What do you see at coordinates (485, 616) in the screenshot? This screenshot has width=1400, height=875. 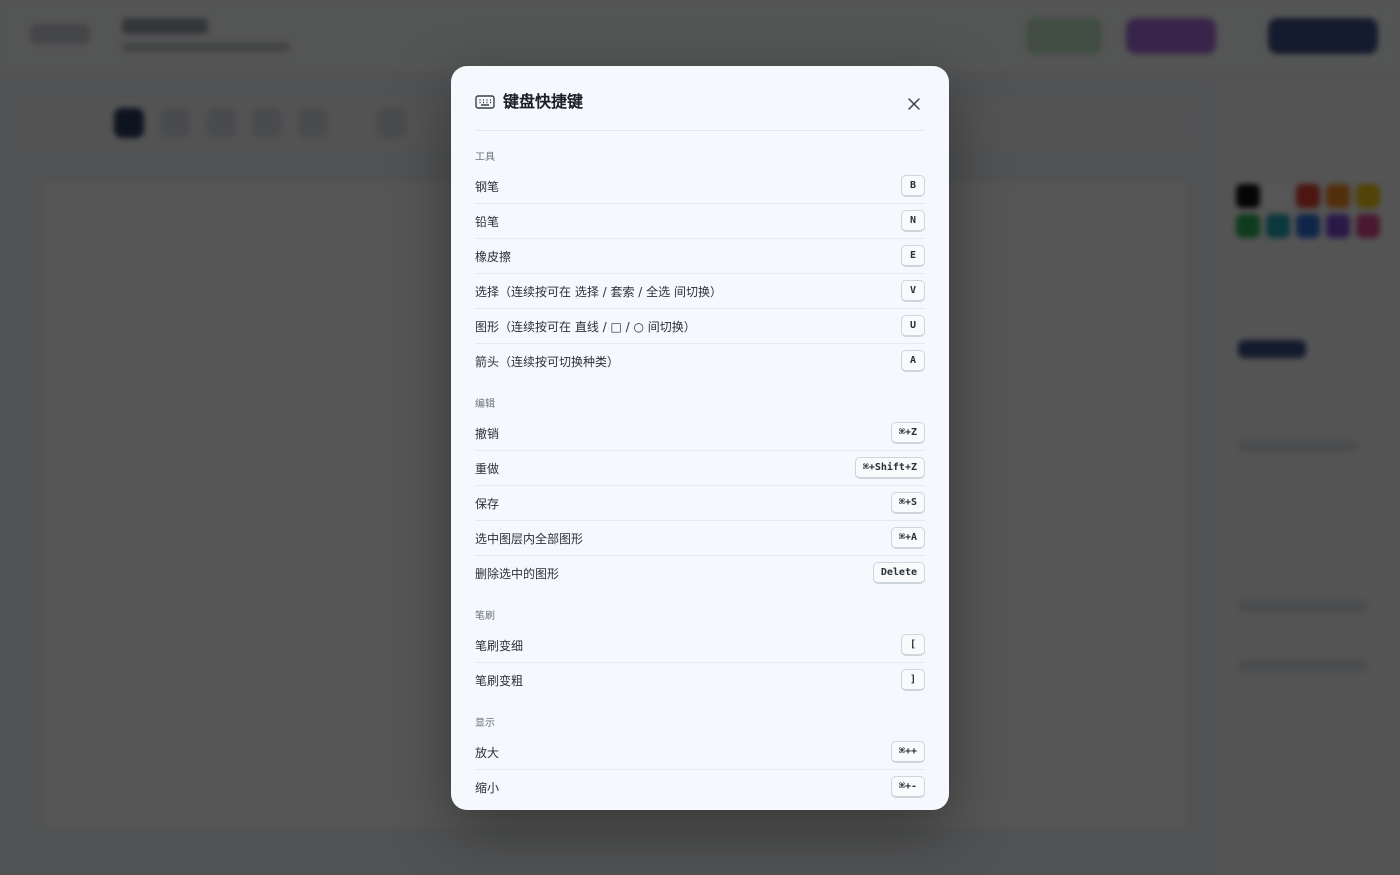 I see `section-title: 笔刷` at bounding box center [485, 616].